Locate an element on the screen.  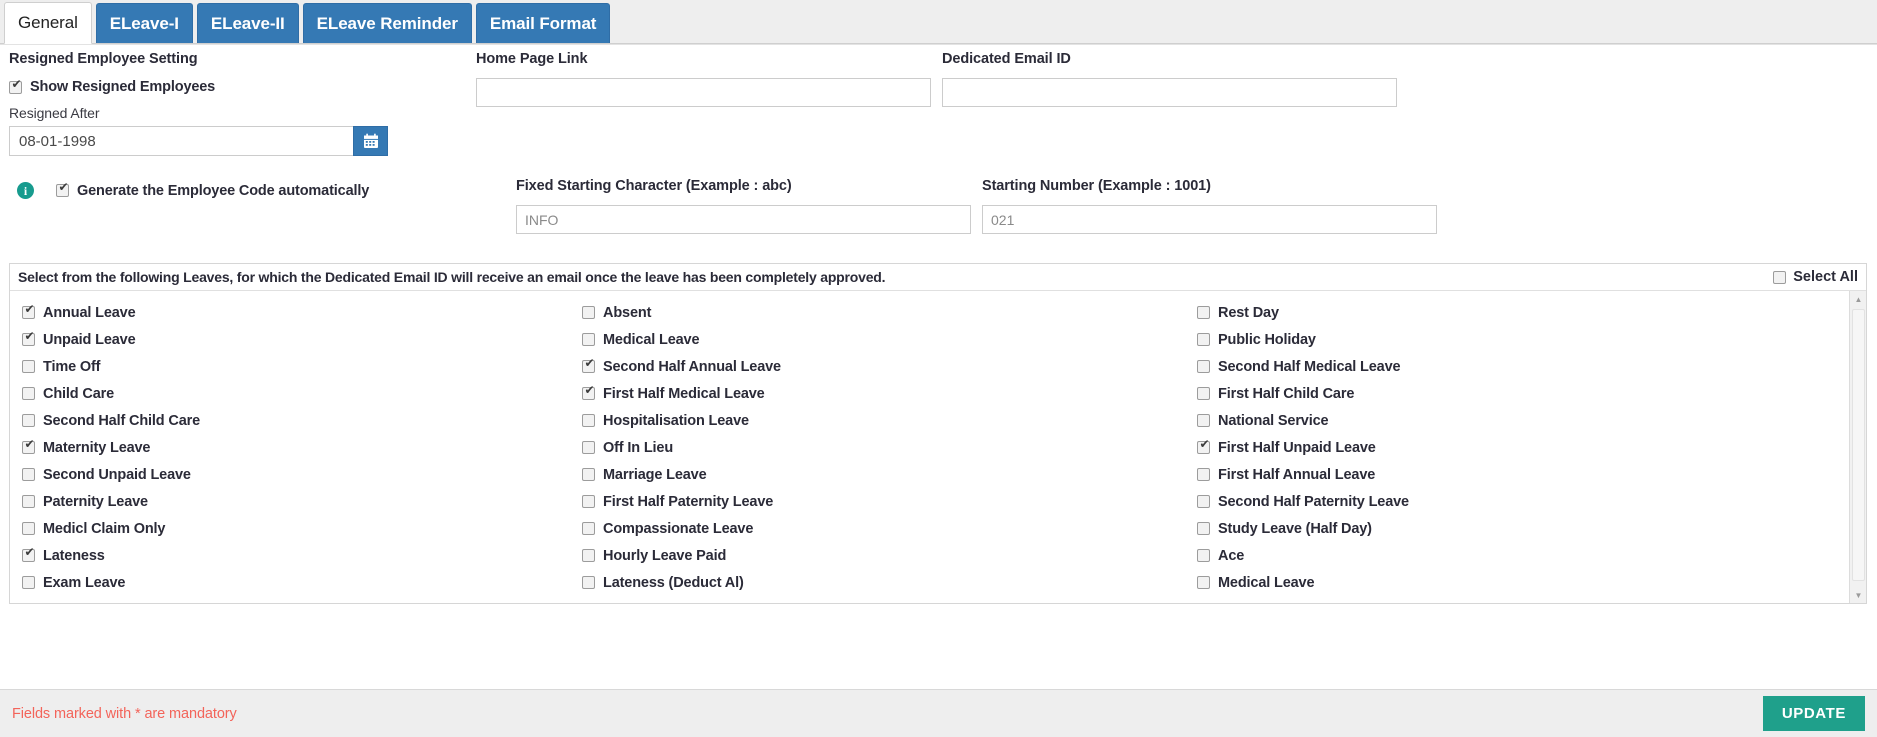
leave-label: Absent is located at coordinates (627, 312).